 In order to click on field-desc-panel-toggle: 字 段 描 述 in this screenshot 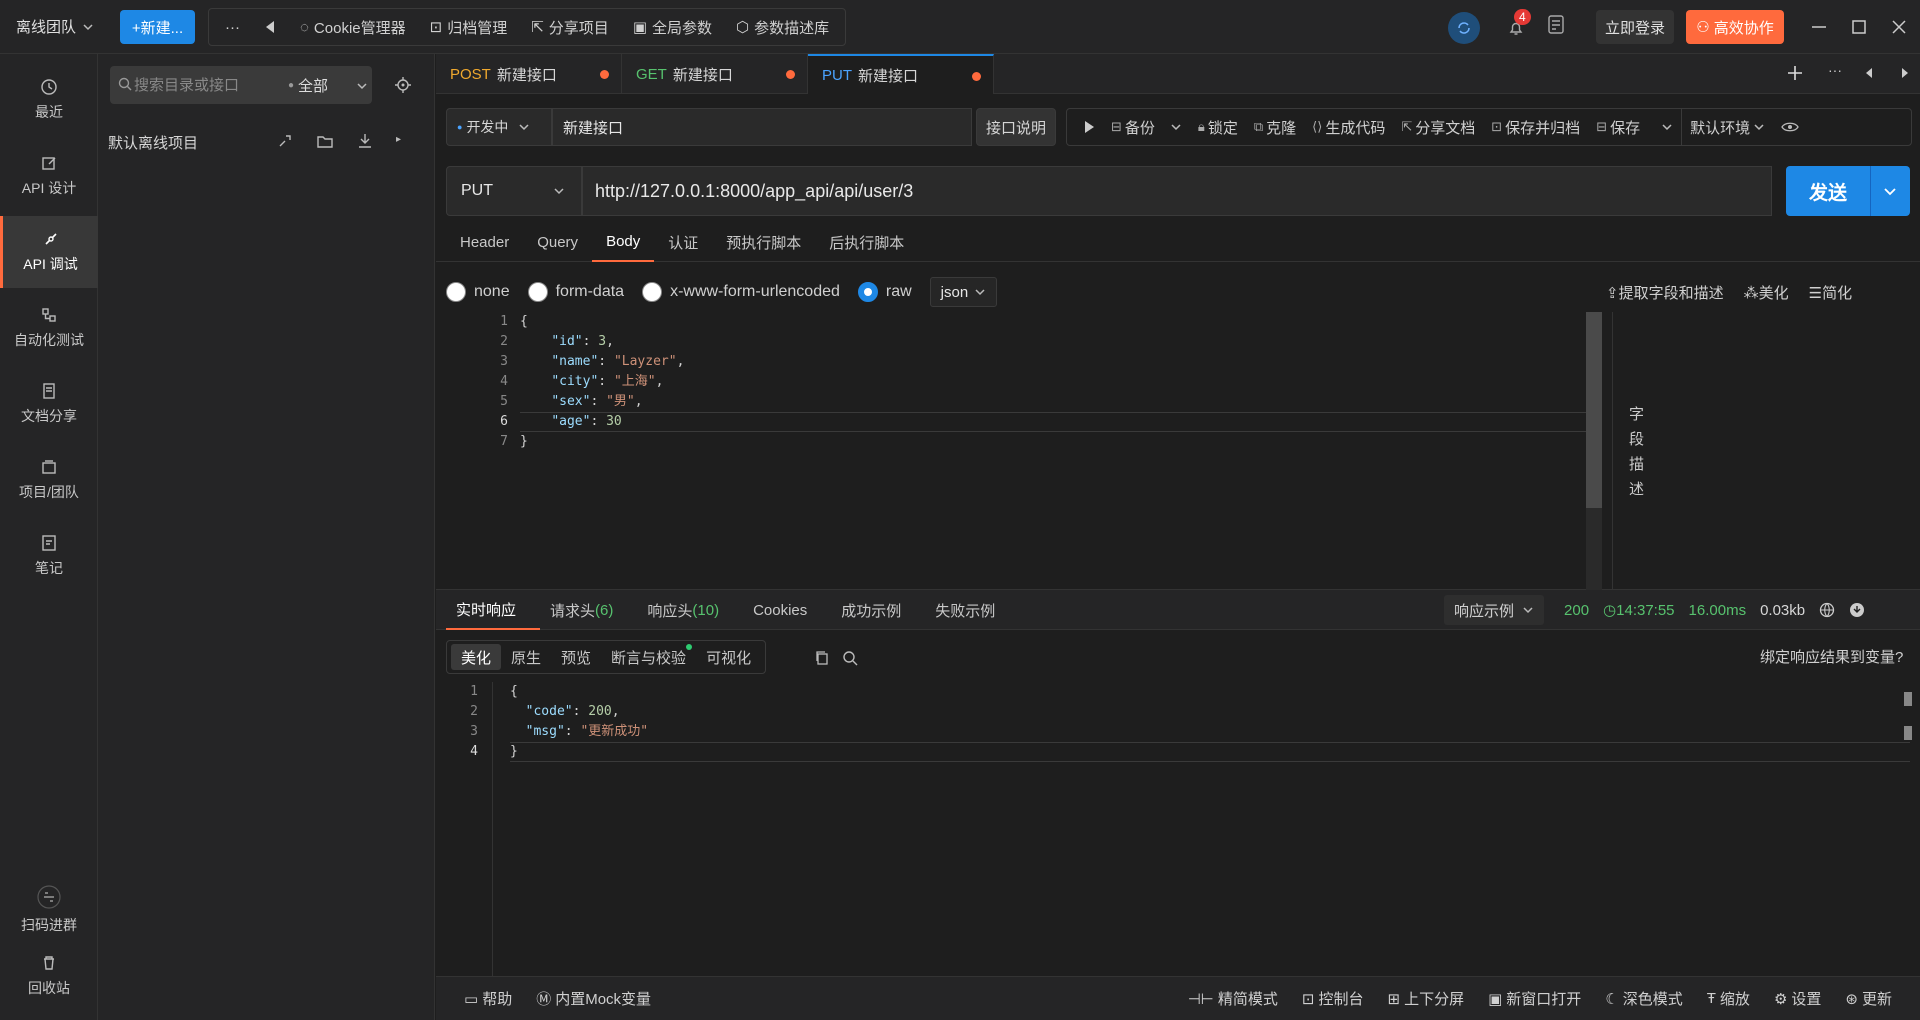, I will do `click(1636, 451)`.